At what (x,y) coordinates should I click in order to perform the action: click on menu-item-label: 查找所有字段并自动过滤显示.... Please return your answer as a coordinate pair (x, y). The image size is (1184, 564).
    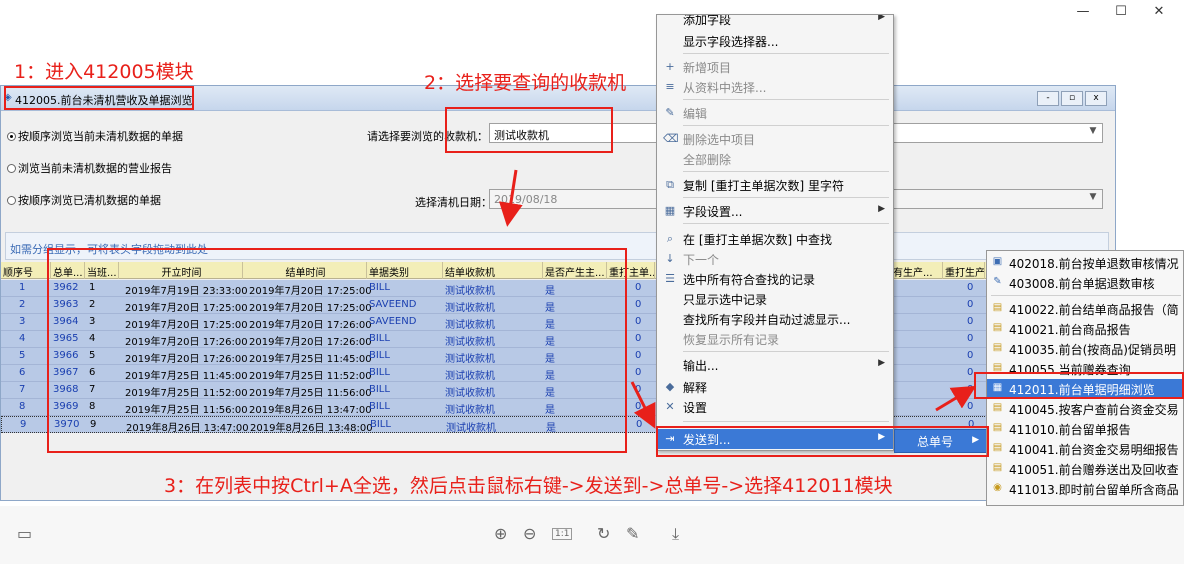
    Looking at the image, I should click on (767, 320).